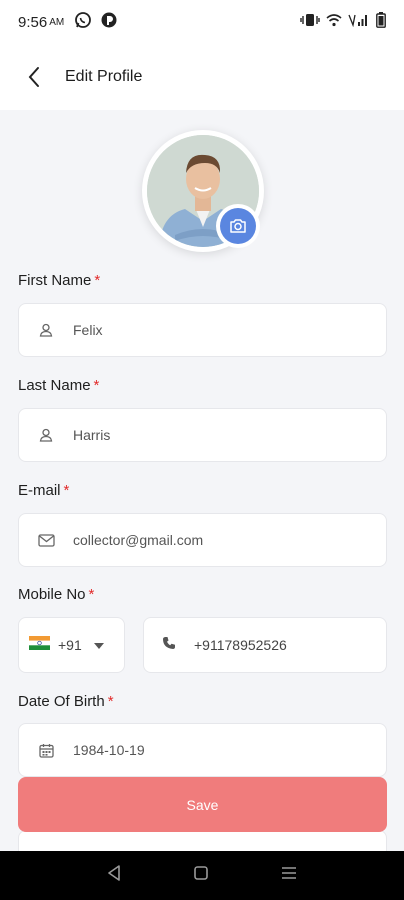  What do you see at coordinates (359, 22) in the screenshot?
I see `signal-icon` at bounding box center [359, 22].